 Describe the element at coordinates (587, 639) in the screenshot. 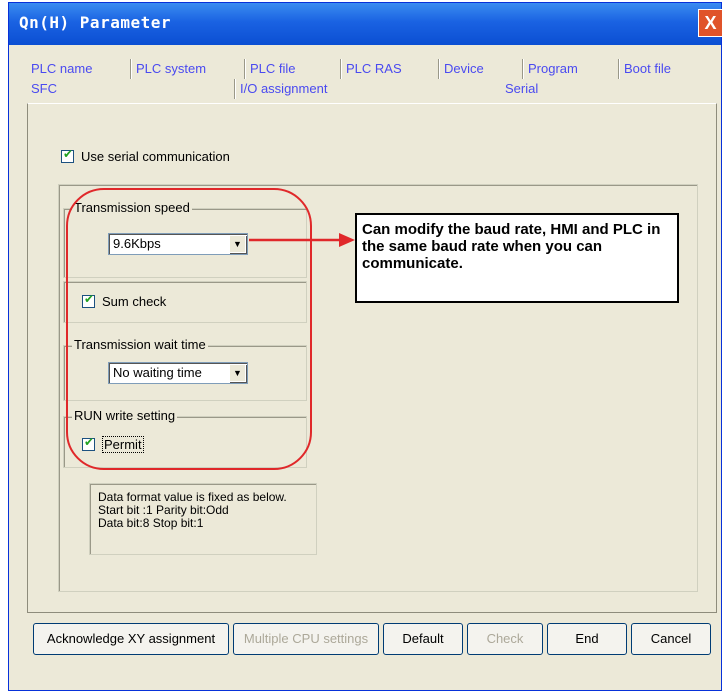

I see `end-button: End` at that location.